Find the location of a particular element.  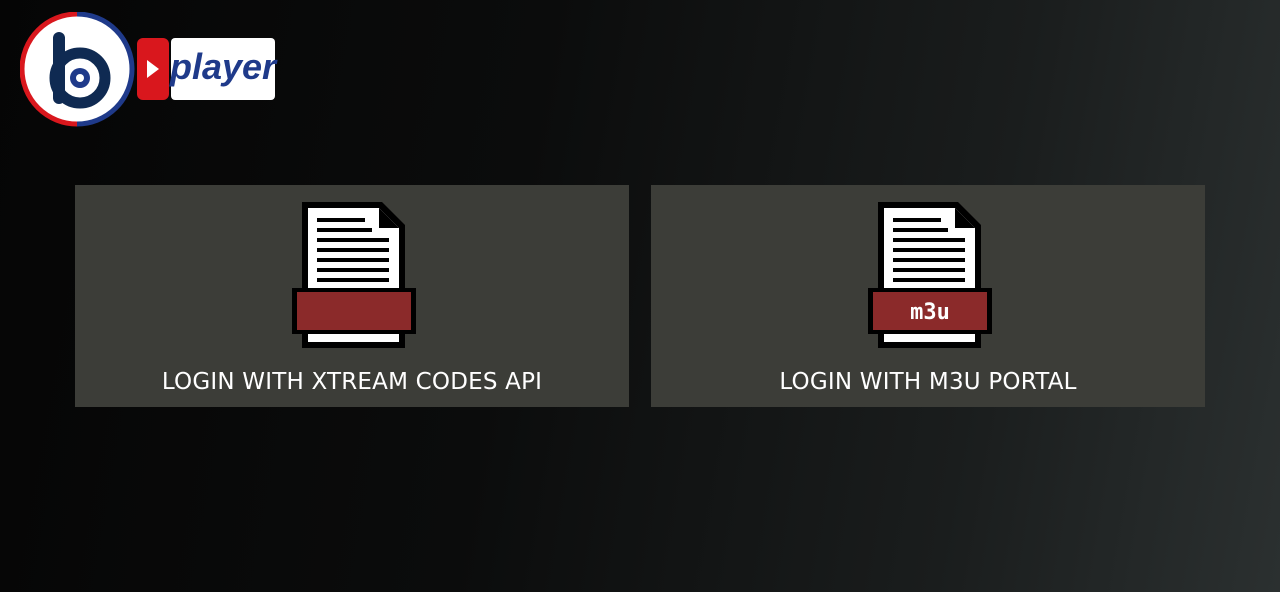

bplayer-logo: player is located at coordinates (149, 69).